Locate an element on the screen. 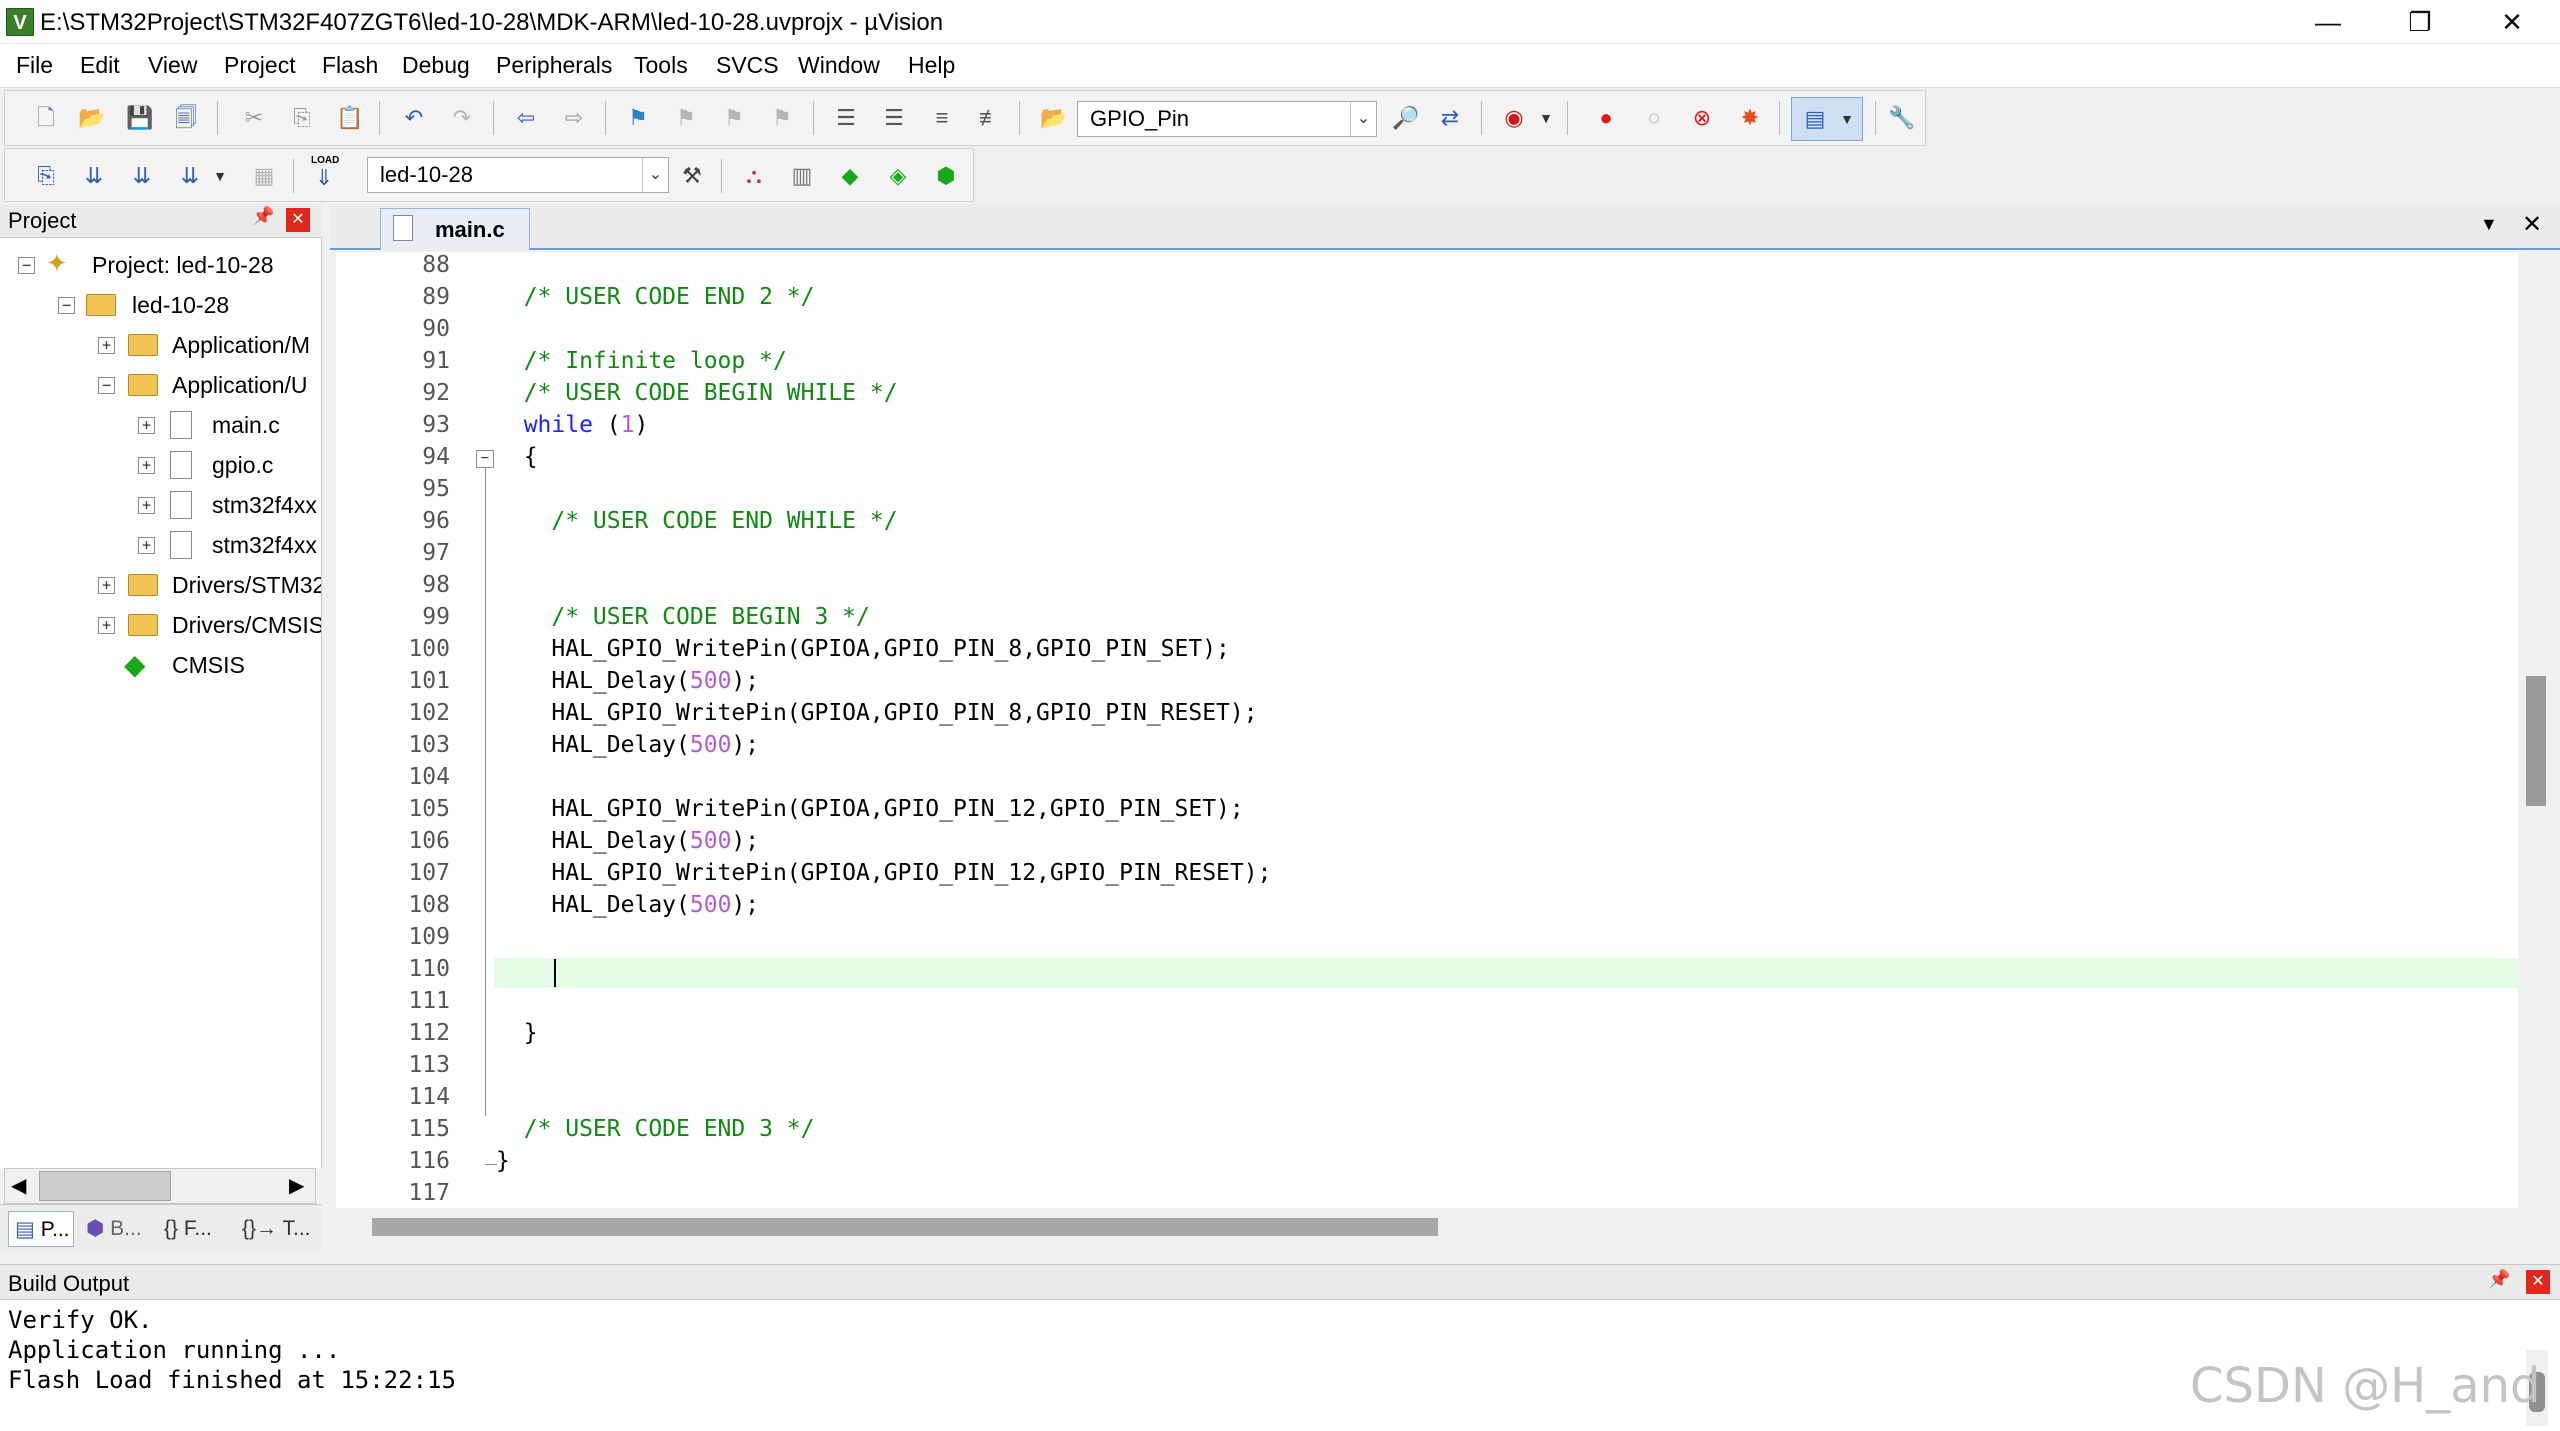  manage-runtime-environment-icon: ◆ is located at coordinates (850, 176).